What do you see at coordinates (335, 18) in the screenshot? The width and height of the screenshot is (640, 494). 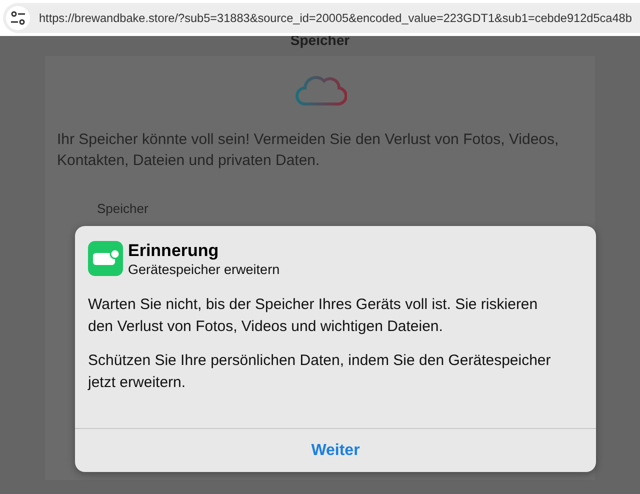 I see `url-text: https://brewandbake.store/?sub5=31883&source_id=20005&encoded_value=223GDT1&sub1=cebde912d5ca48b` at bounding box center [335, 18].